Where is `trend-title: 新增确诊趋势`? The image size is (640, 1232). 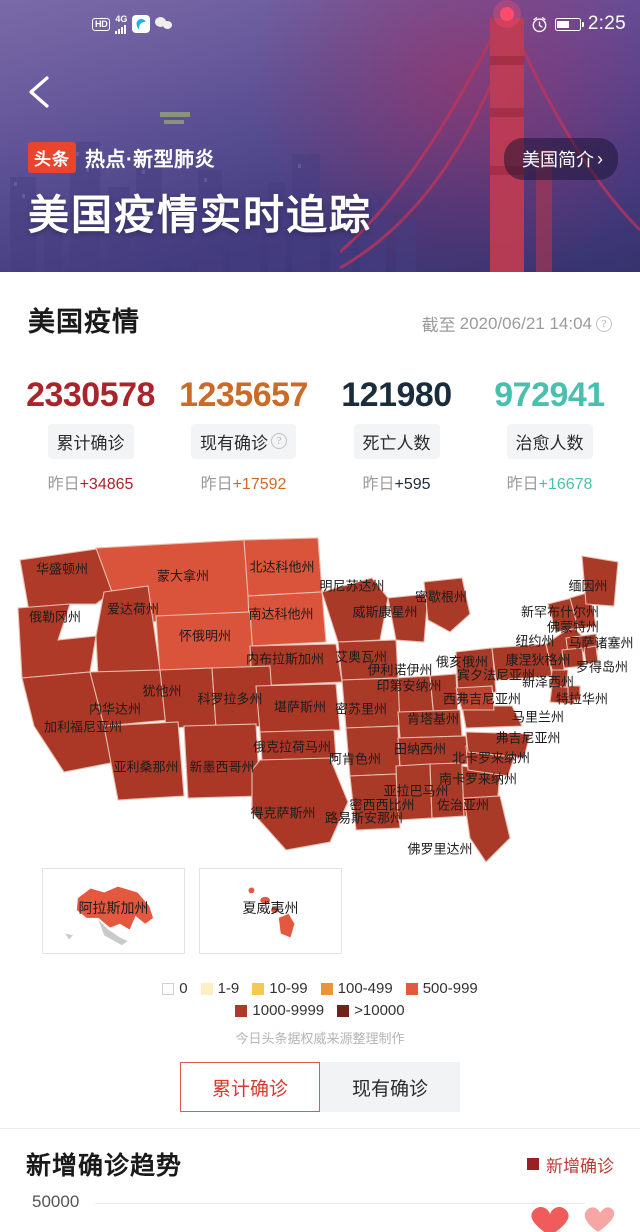 trend-title: 新增确诊趋势 is located at coordinates (104, 1166).